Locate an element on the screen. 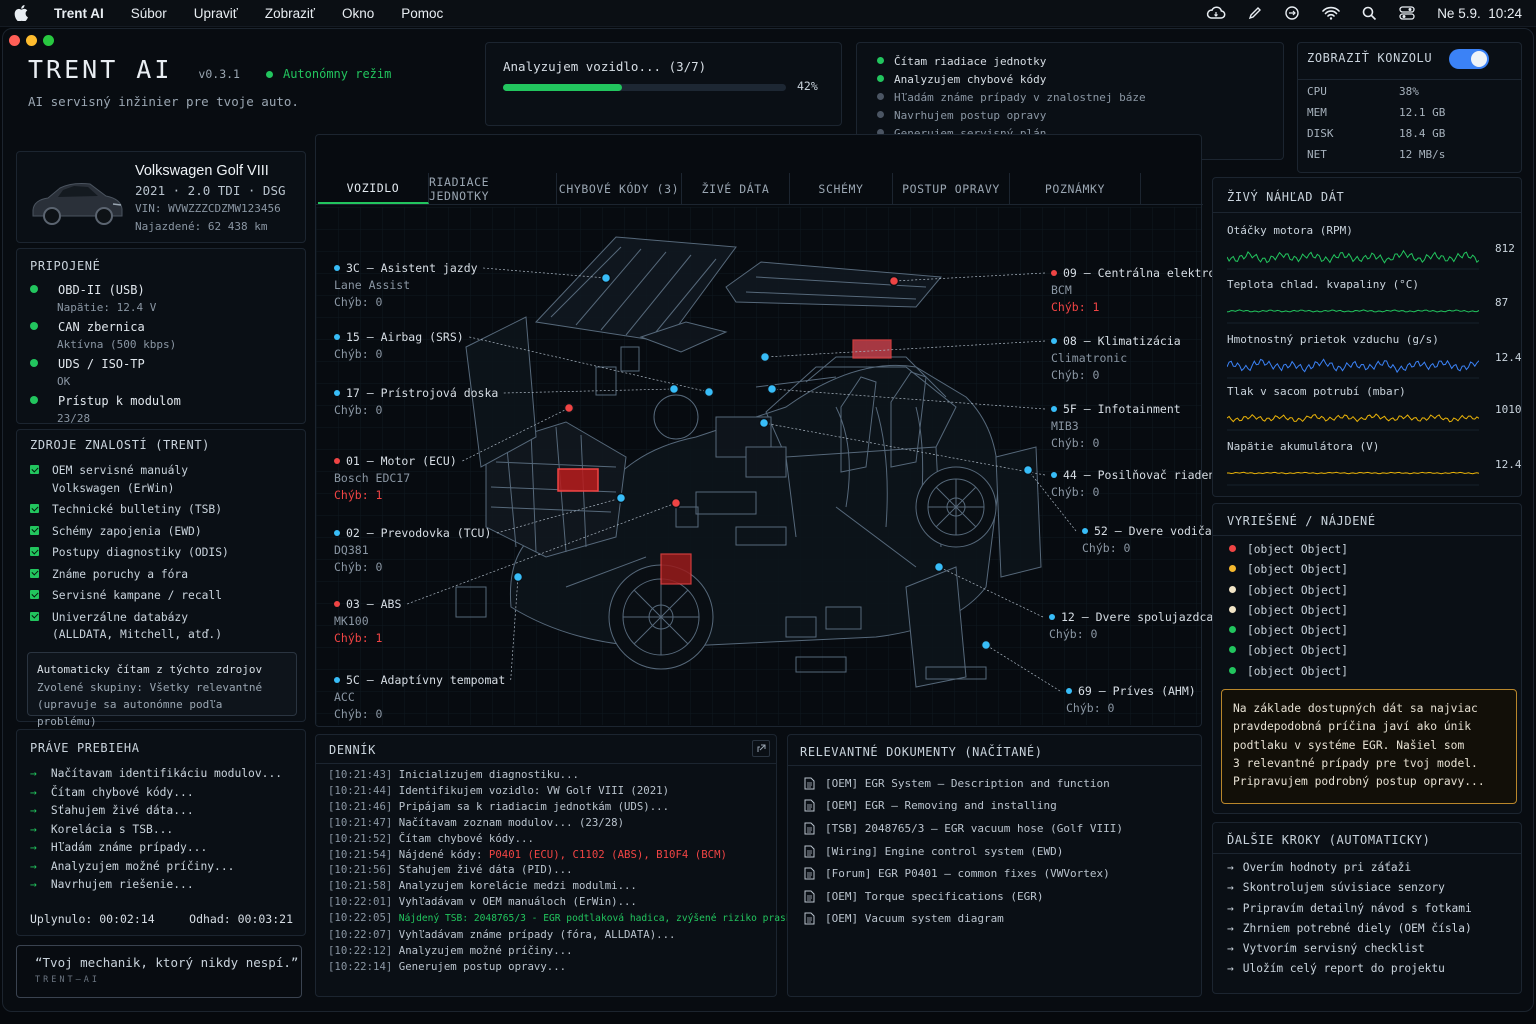  stat-row: CPU 38% is located at coordinates (1407, 91).